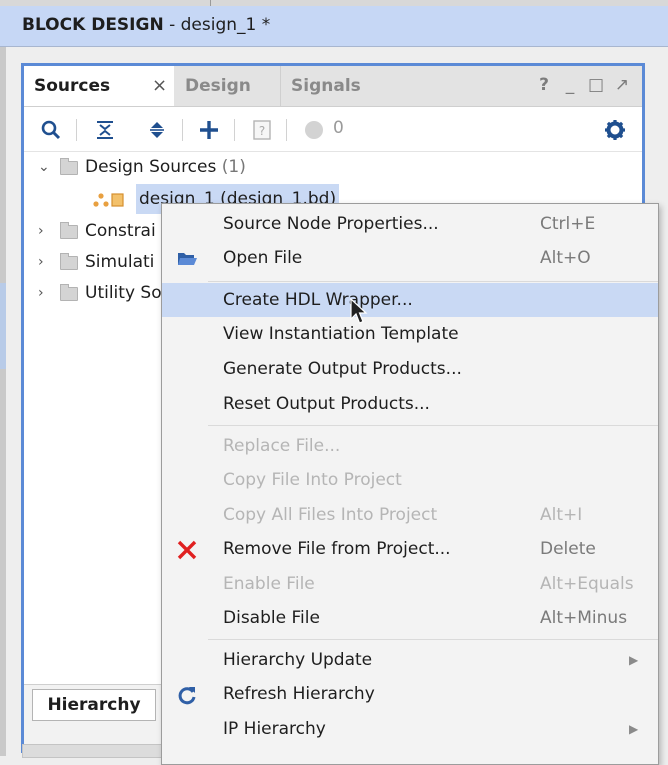  I want to click on menu-item-disable-file: Disable File Alt+Minus, so click(410, 618).